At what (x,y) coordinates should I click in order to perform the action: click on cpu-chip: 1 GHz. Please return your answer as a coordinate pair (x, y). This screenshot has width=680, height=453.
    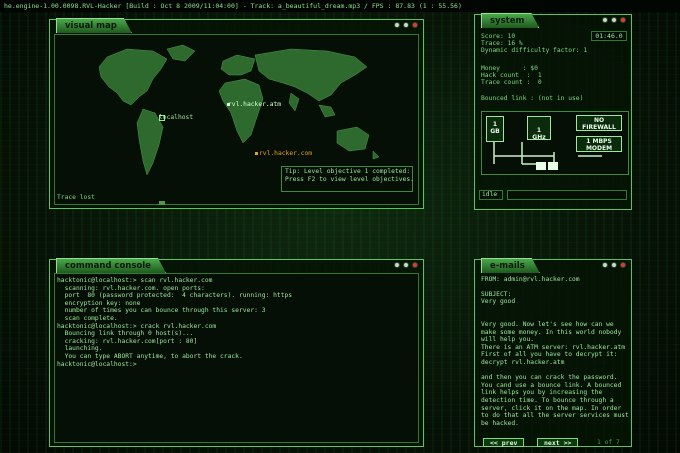
    Looking at the image, I should click on (539, 128).